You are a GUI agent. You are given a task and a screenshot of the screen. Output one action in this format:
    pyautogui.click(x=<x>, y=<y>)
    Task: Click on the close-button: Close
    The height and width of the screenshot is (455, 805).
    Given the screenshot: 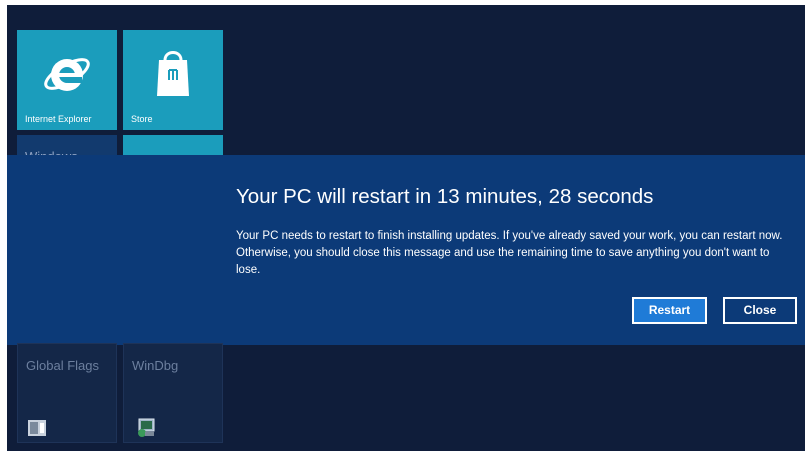 What is the action you would take?
    pyautogui.click(x=760, y=310)
    